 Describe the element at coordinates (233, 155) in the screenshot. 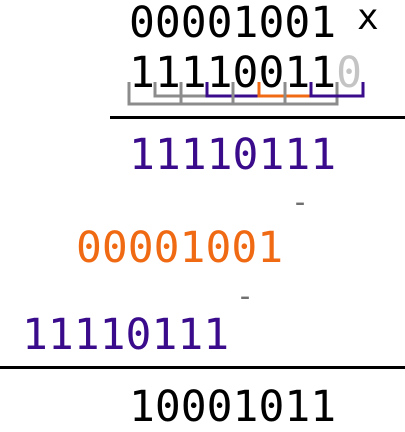

I see `partial-result-1: 11110111` at that location.